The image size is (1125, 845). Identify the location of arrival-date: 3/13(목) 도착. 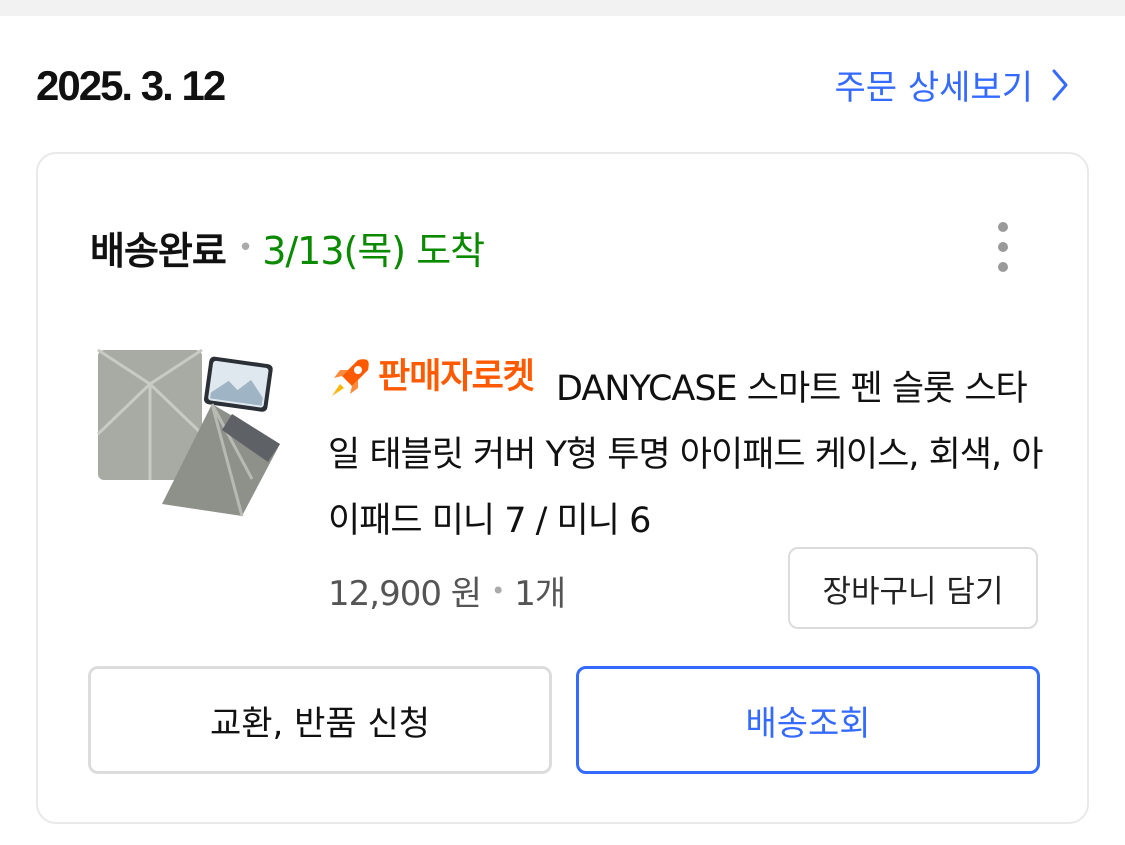
(373, 251).